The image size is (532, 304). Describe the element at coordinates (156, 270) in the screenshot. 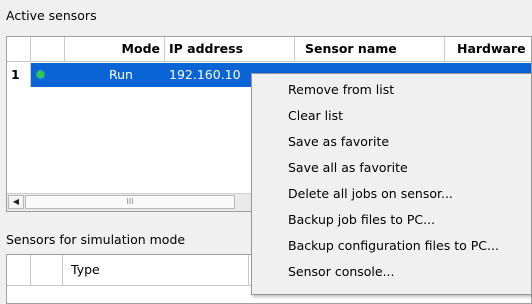

I see `column-header-type: Type` at that location.